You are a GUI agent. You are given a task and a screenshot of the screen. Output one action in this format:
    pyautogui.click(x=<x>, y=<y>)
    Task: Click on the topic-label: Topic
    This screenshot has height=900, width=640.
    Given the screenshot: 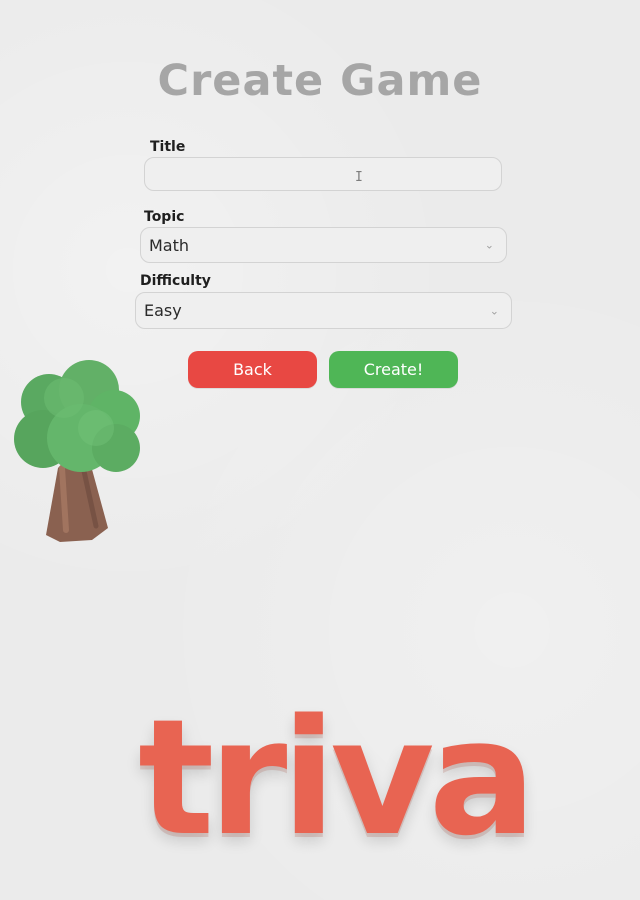 What is the action you would take?
    pyautogui.click(x=164, y=217)
    